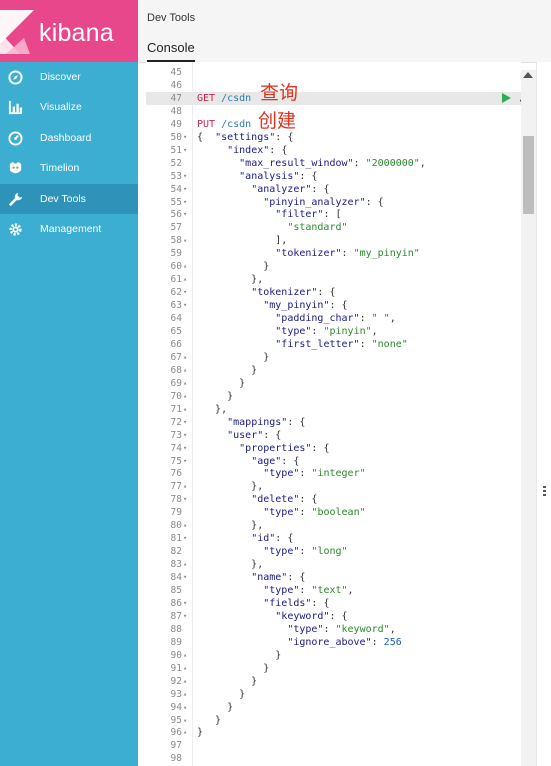 The width and height of the screenshot is (551, 766). I want to click on code-line: 52 "max_result_window": "2000000",, so click(333, 163).